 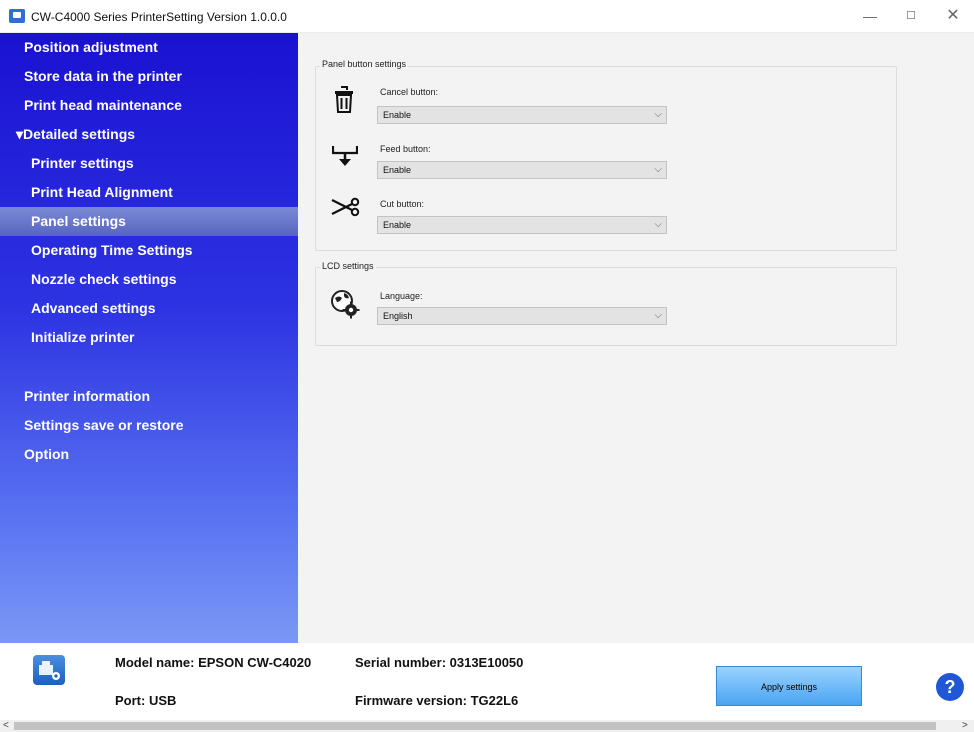 I want to click on sidebar-item-printer-settings: Printer settings, so click(x=149, y=163).